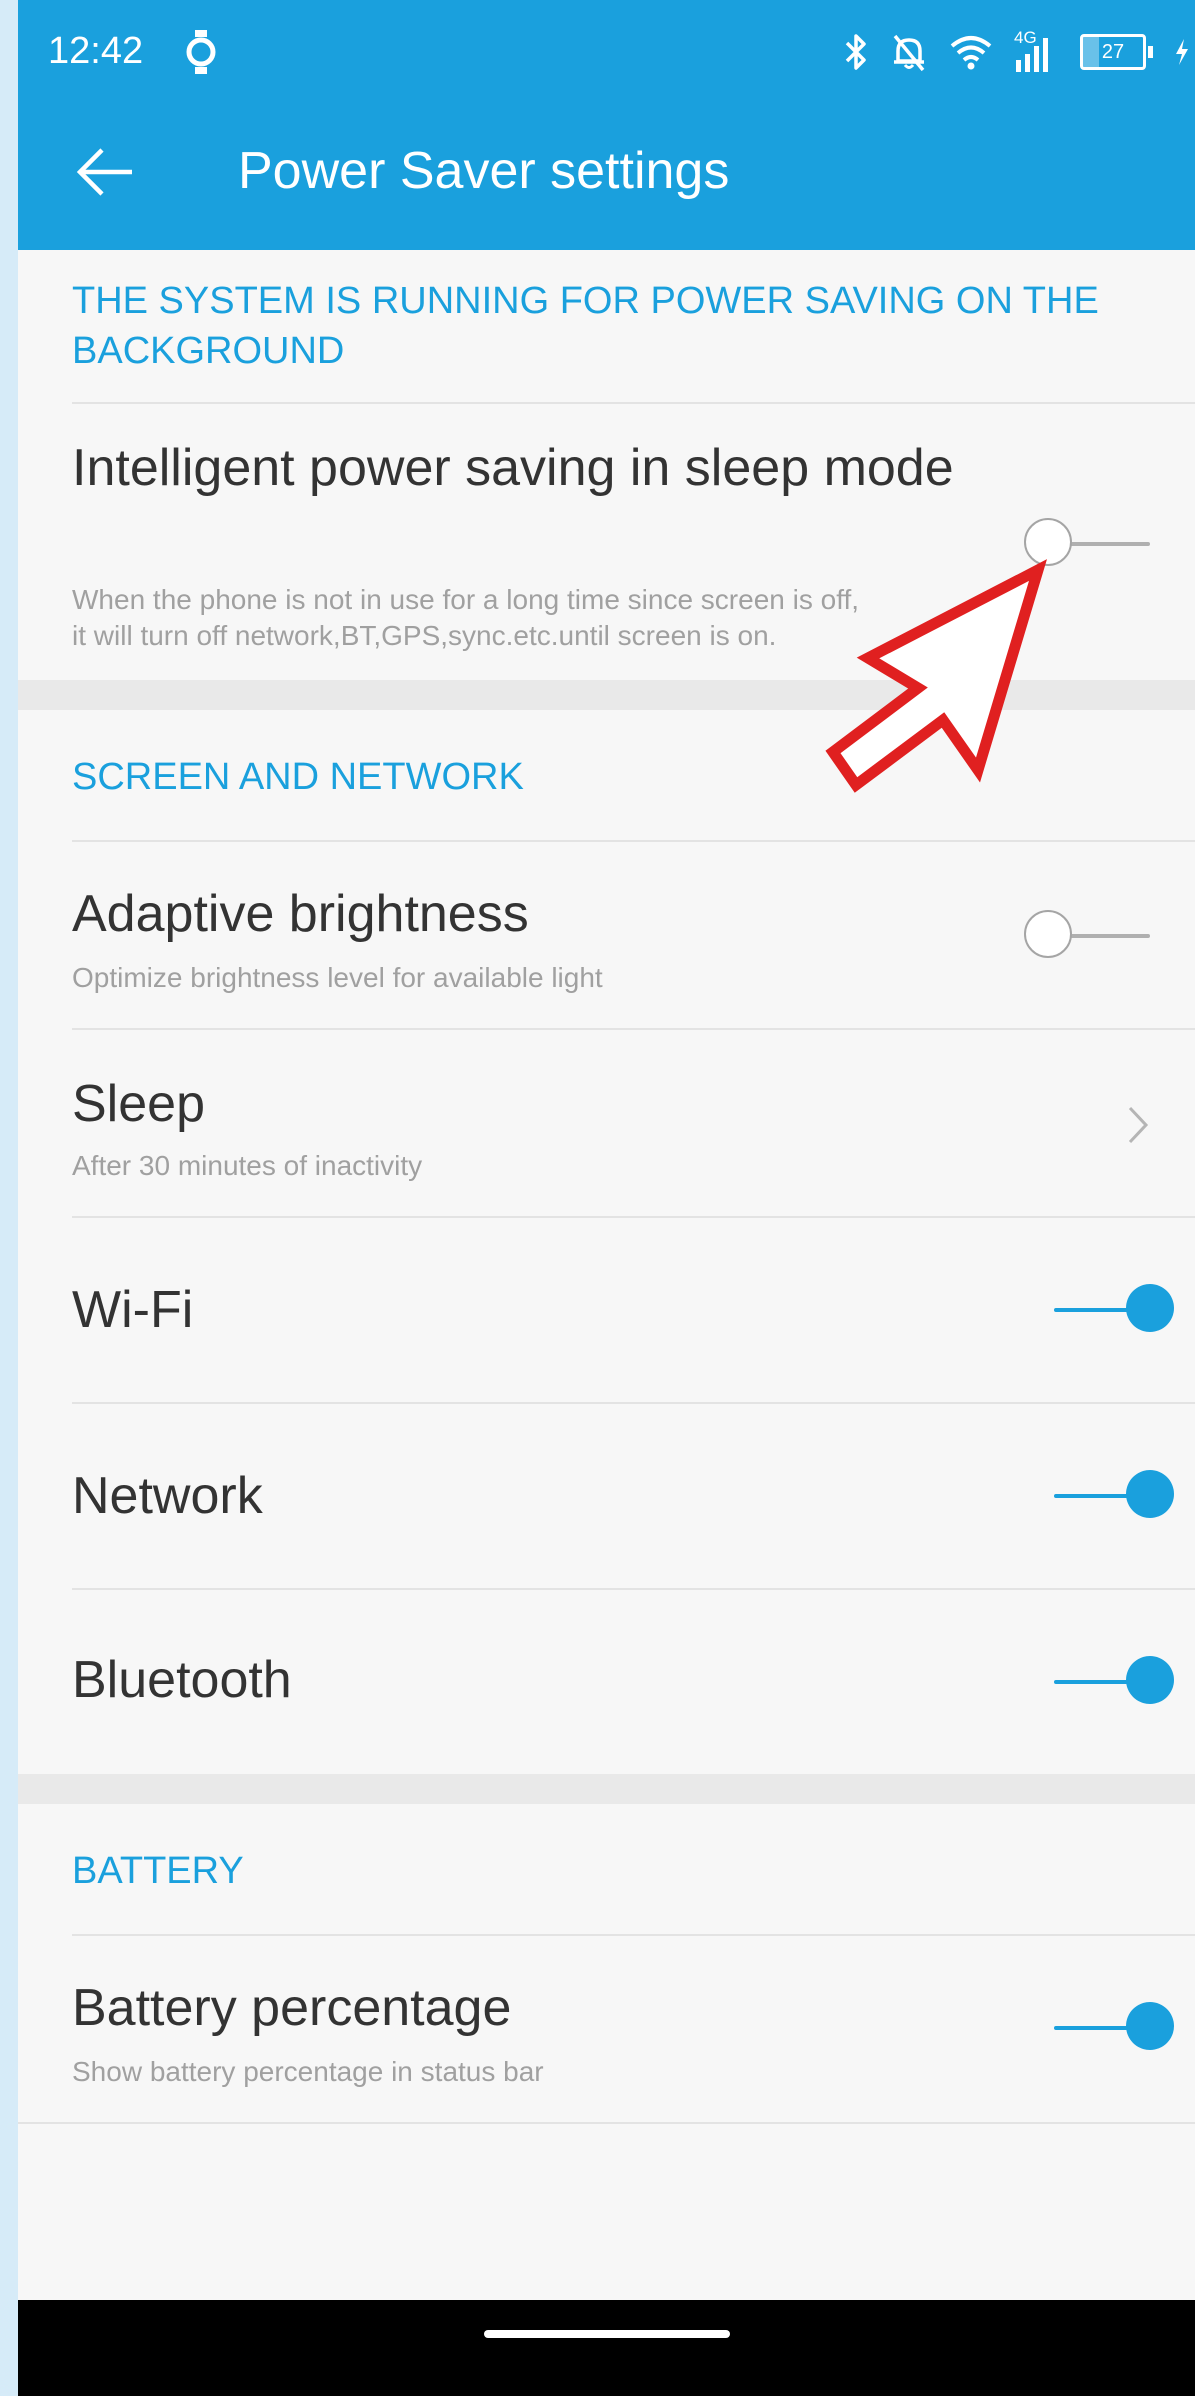  I want to click on app-header: 12:42 4G 27 Power Saver settings, so click(606, 125).